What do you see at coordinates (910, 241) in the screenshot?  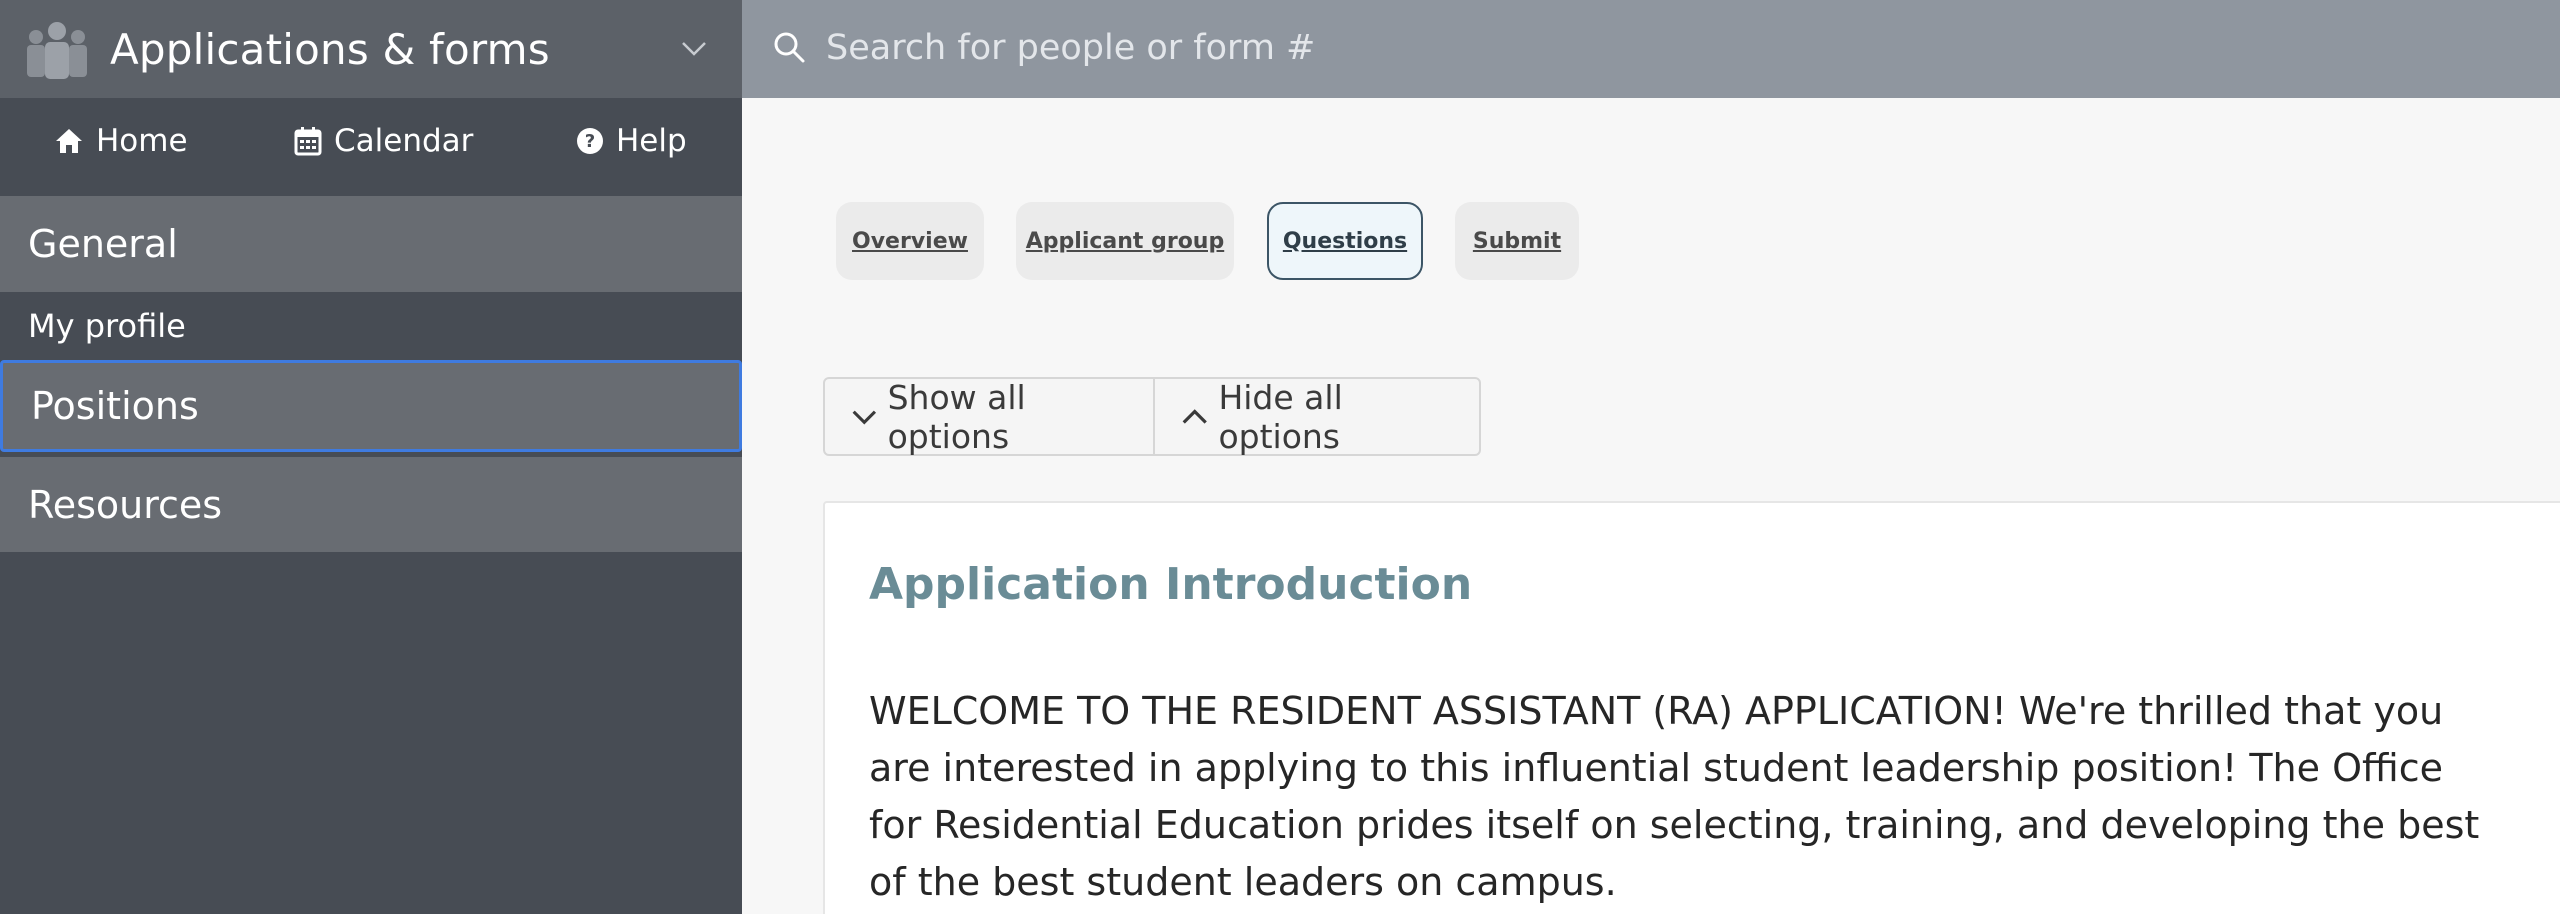 I see `tab-overview: Overview` at bounding box center [910, 241].